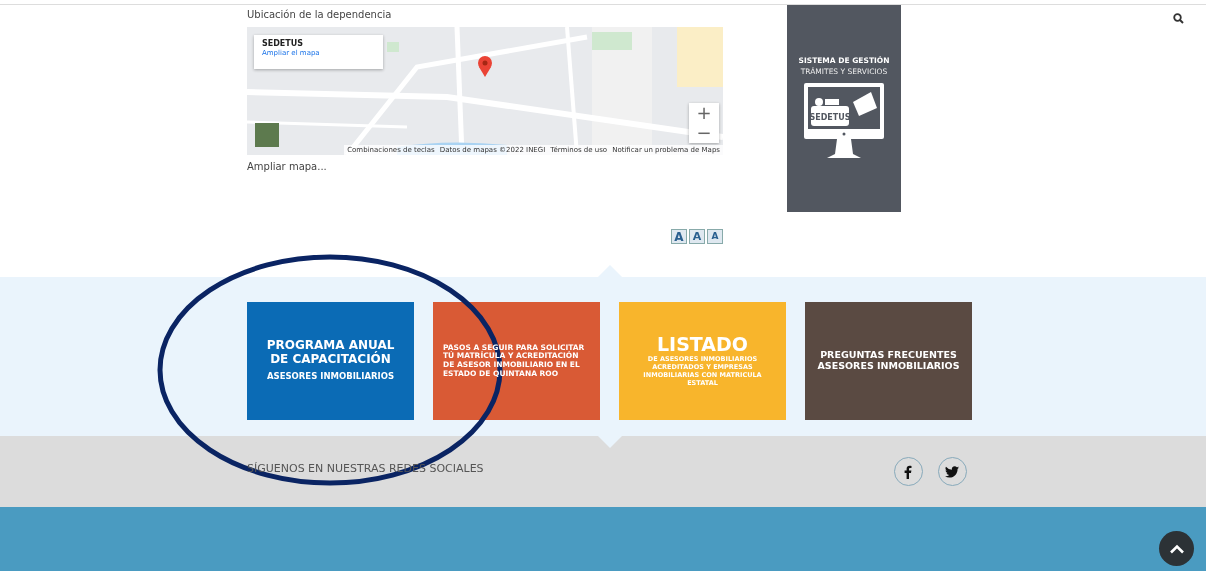 The height and width of the screenshot is (571, 1206). I want to click on tile-link: PREGUNTAS FRECUENTES ASESORES INMOBILIARIOS, so click(888, 361).